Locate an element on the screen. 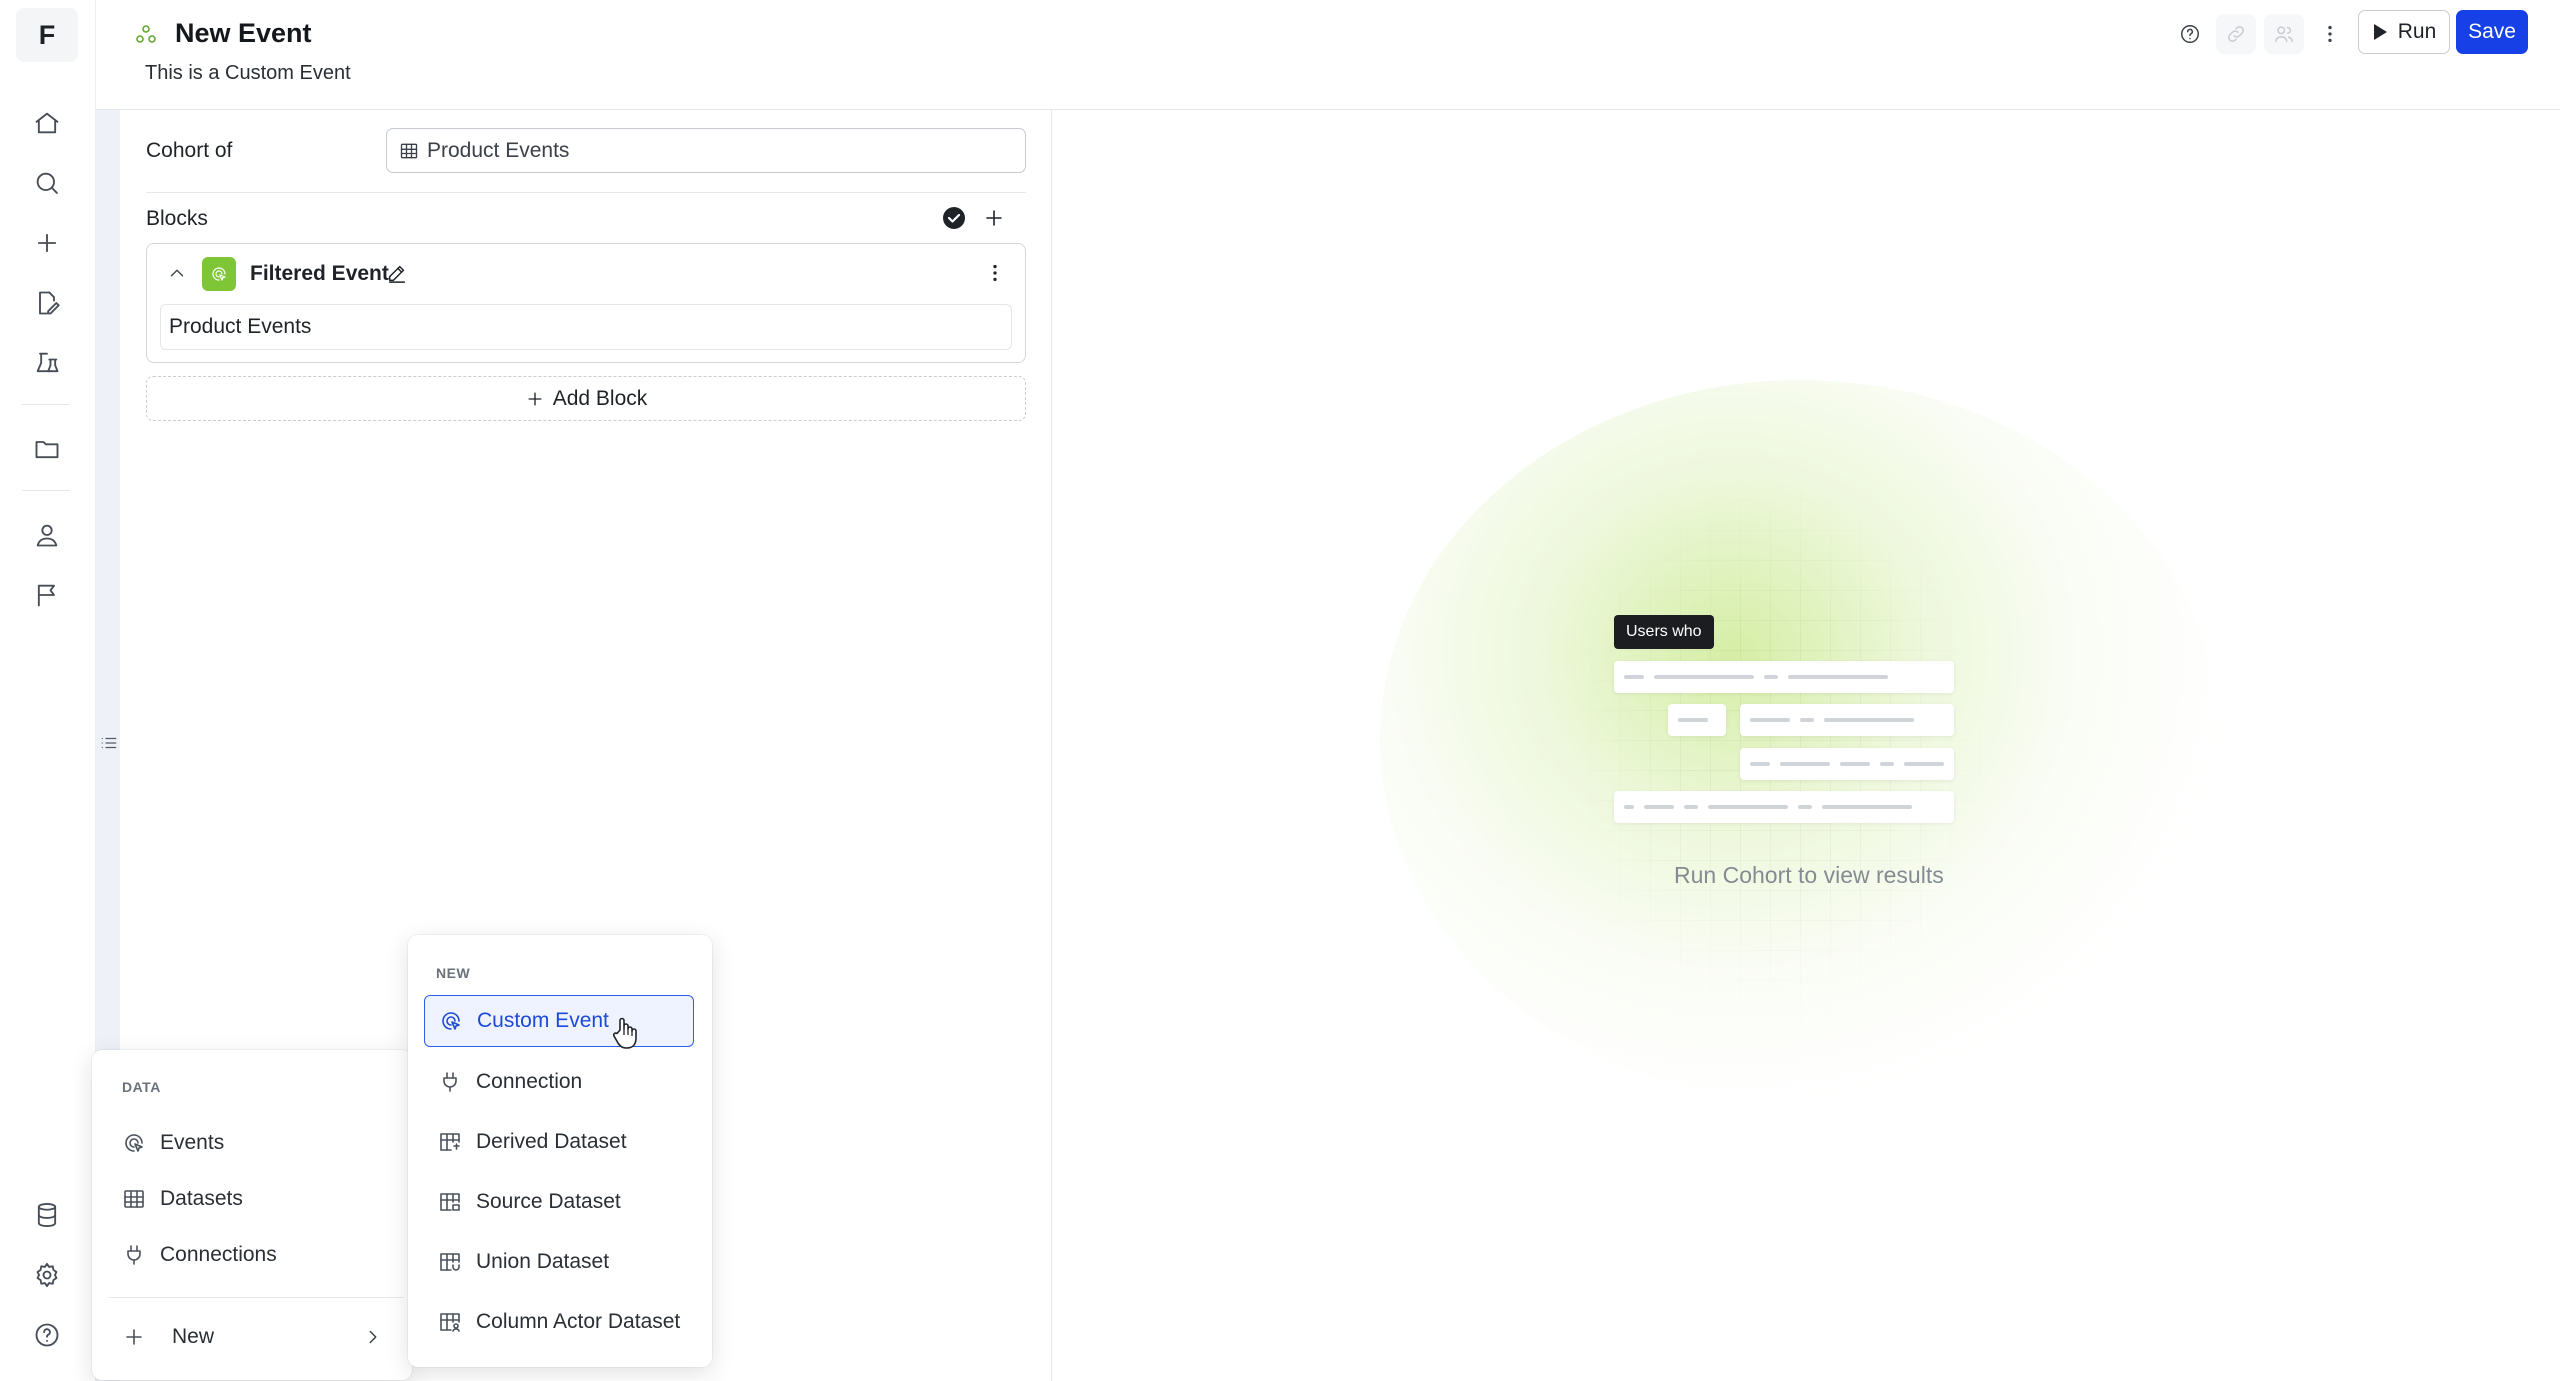 Image resolution: width=2560 pixels, height=1381 pixels. check-circle-icon is located at coordinates (954, 218).